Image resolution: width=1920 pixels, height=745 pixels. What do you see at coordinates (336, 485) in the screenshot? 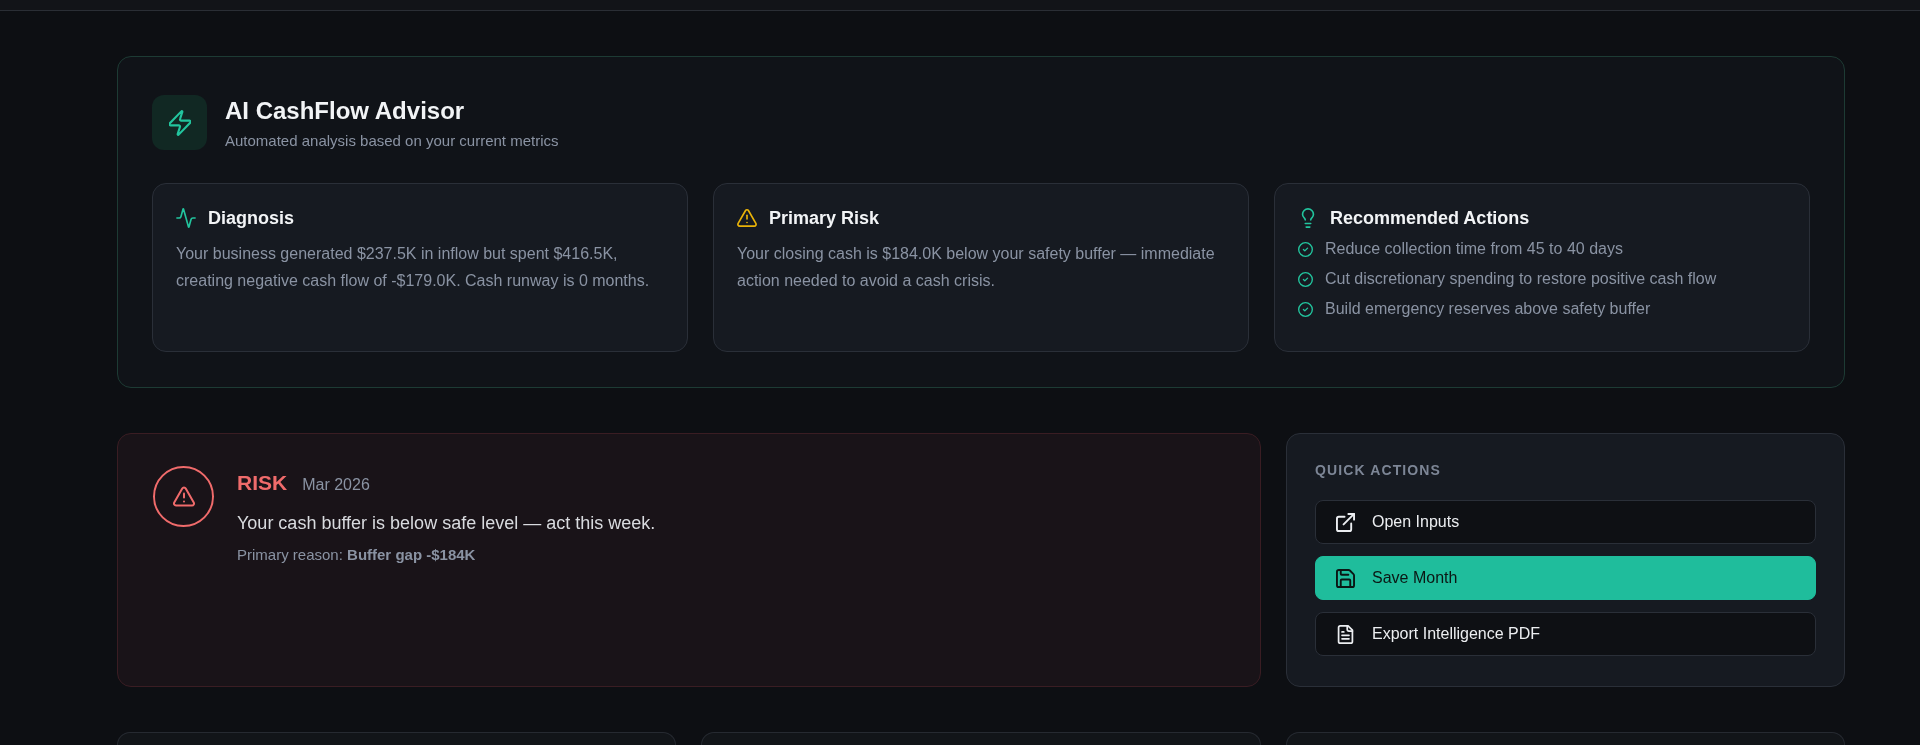
I see `period-text: Mar 2026` at bounding box center [336, 485].